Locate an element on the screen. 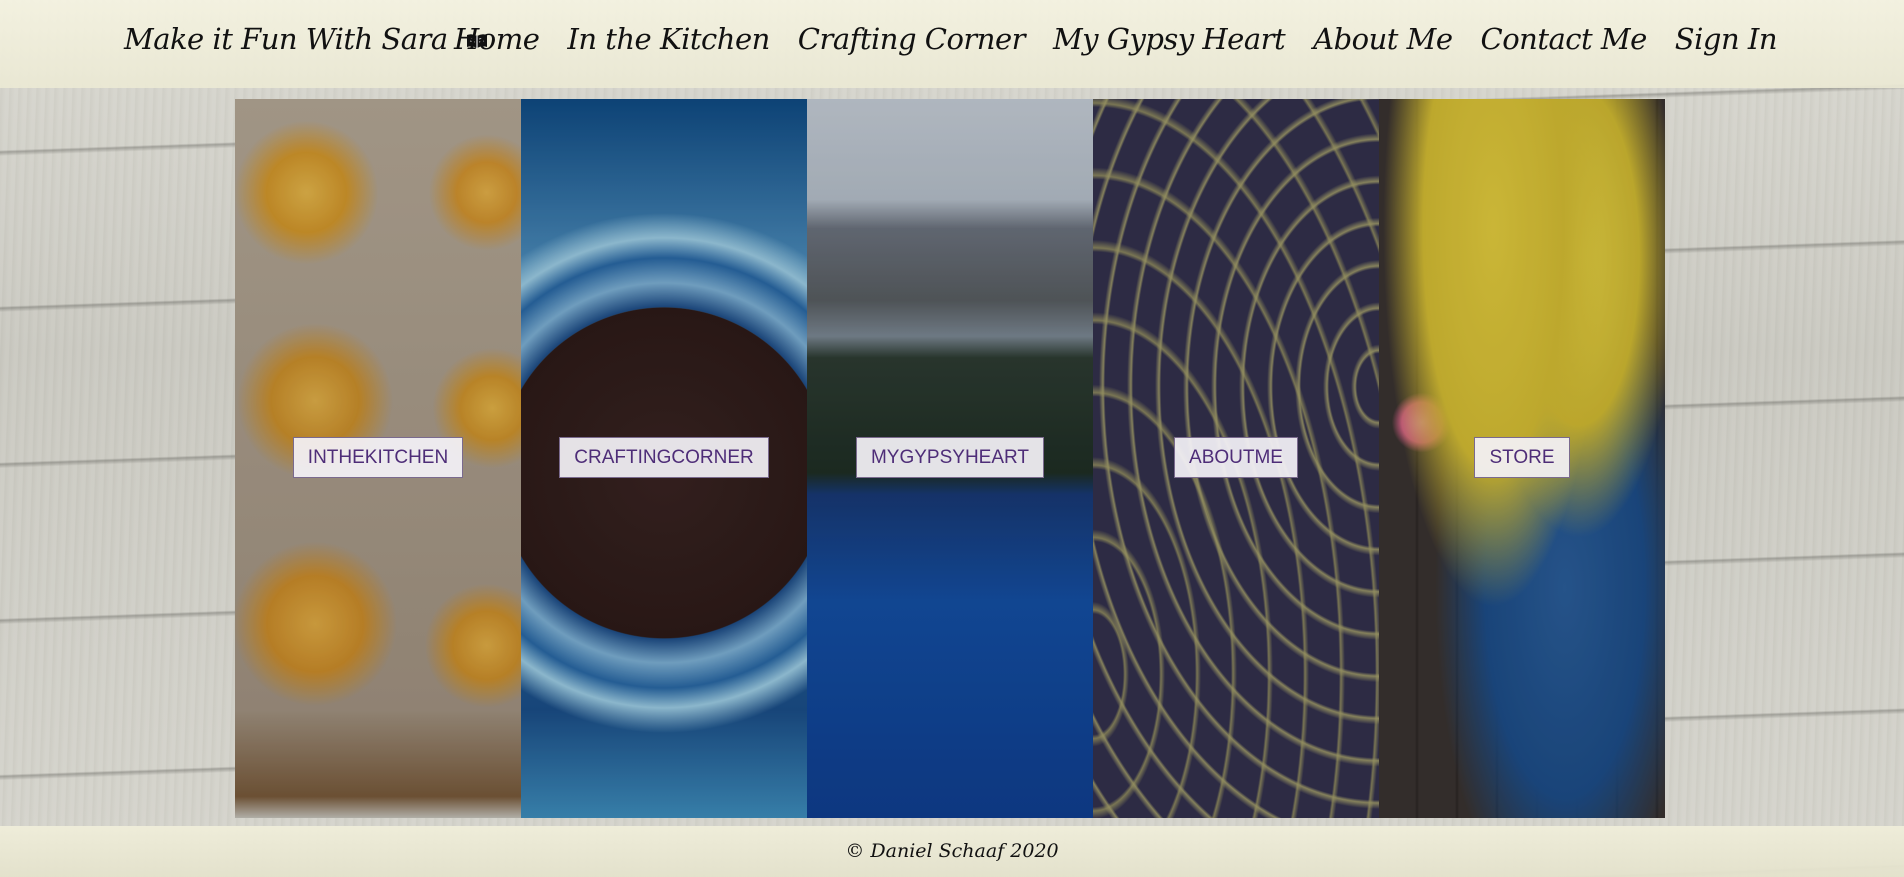 The image size is (1904, 877). panel-about-me: ABOUTME is located at coordinates (1236, 458).